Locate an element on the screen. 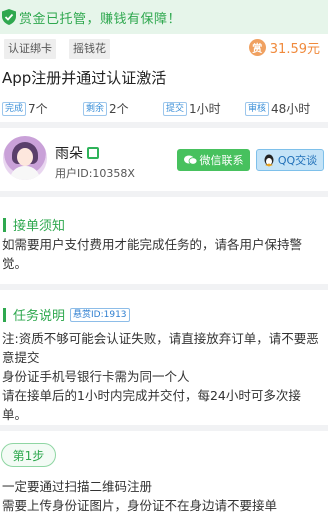 This screenshot has height=522, width=328. stat-review-time: 审核 48小时 is located at coordinates (277, 108).